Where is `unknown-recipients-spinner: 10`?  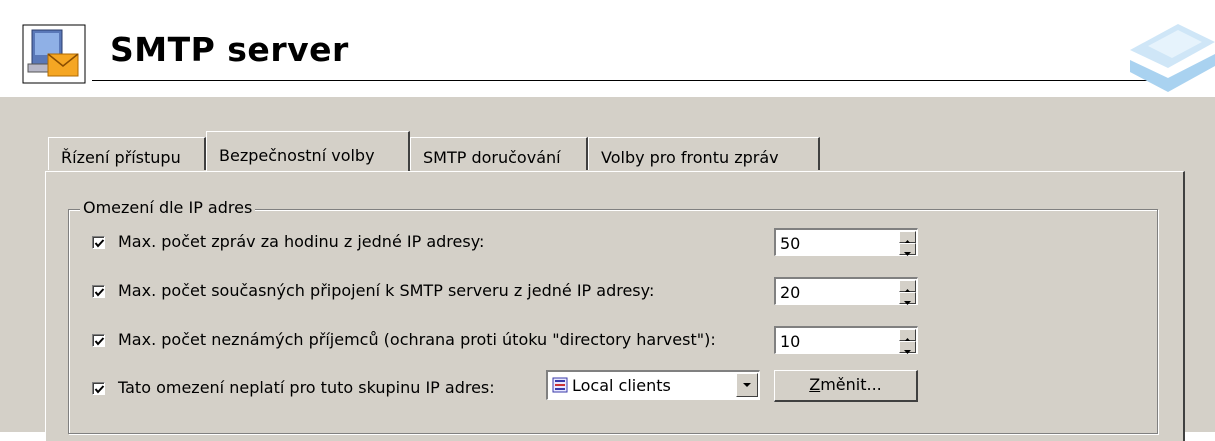 unknown-recipients-spinner: 10 is located at coordinates (846, 340).